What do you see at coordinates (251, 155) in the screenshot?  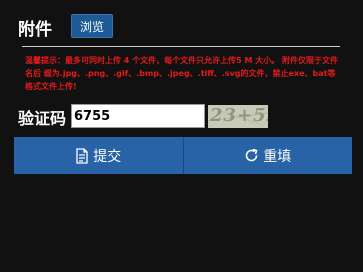 I see `refresh-icon` at bounding box center [251, 155].